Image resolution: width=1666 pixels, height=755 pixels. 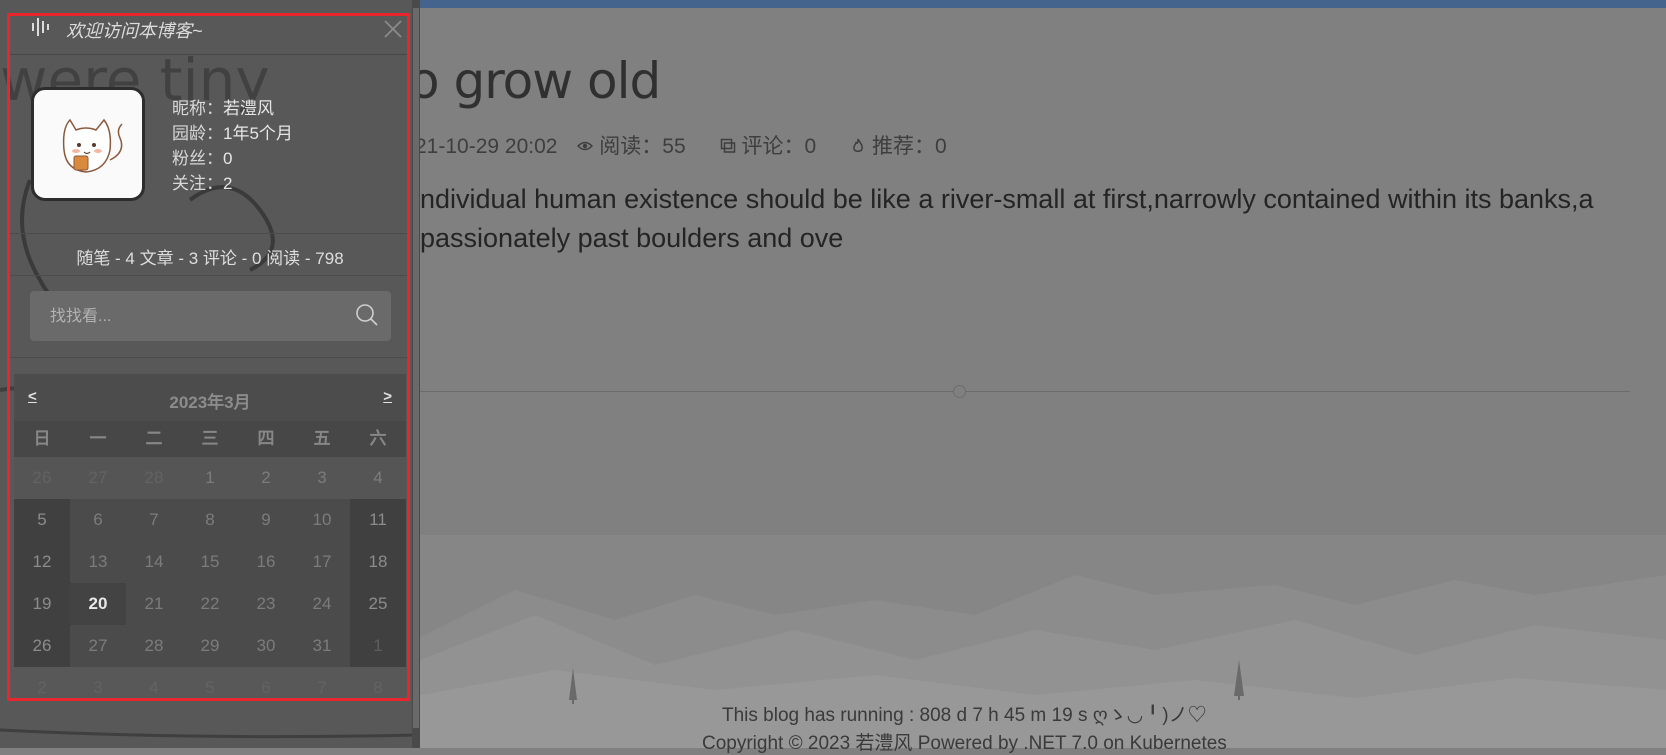 What do you see at coordinates (42, 27) in the screenshot?
I see `waveform-icon` at bounding box center [42, 27].